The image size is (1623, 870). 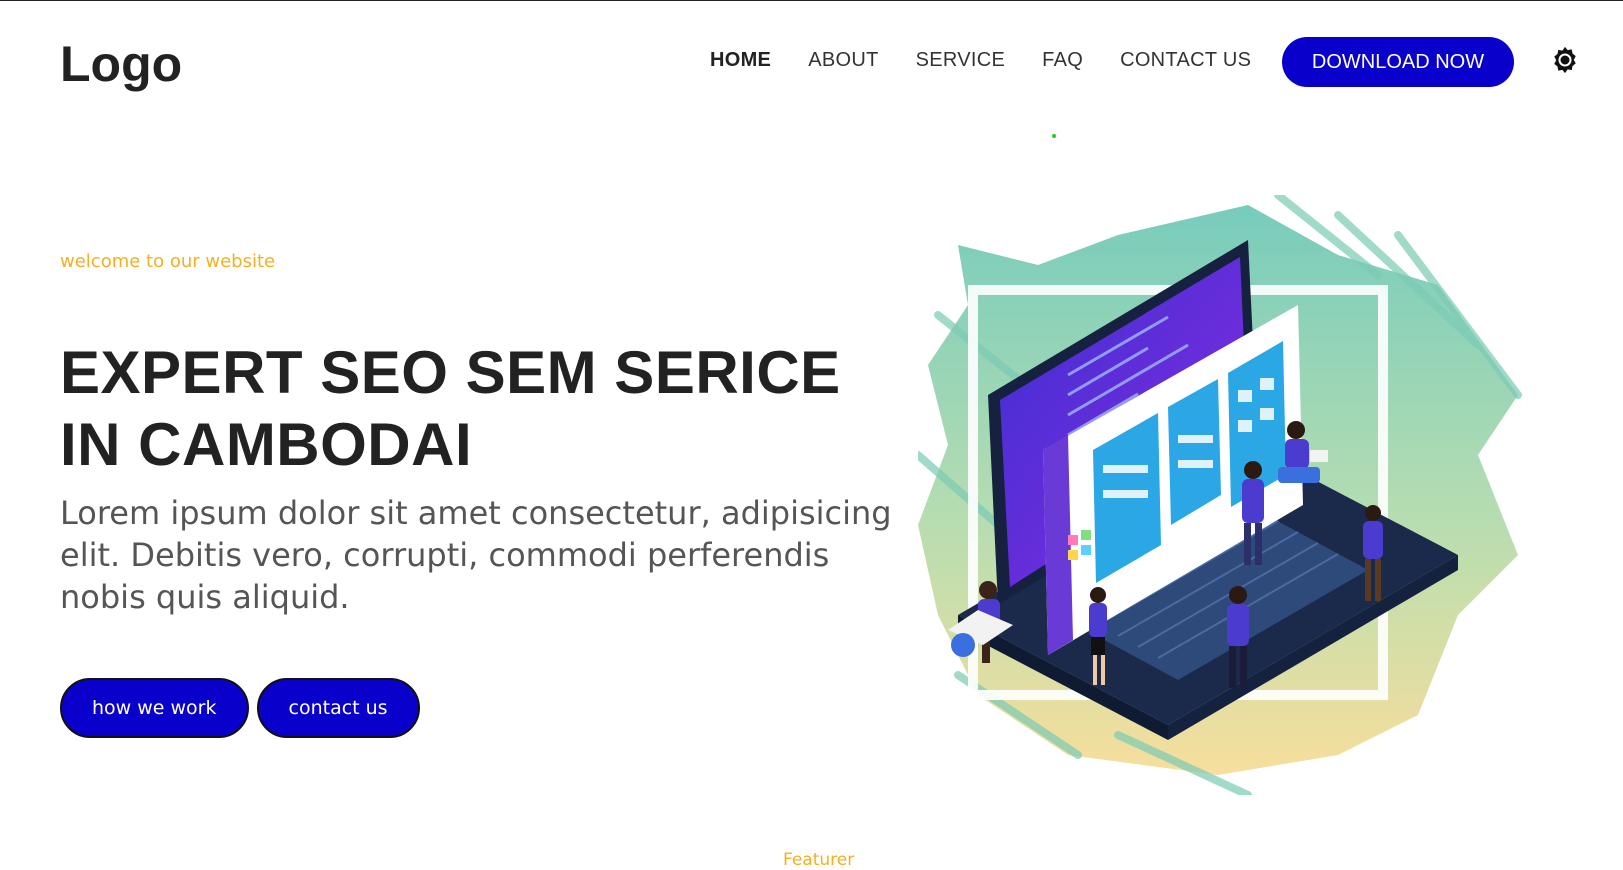 What do you see at coordinates (1185, 60) in the screenshot?
I see `nav-item-contact-us: CONTACT US` at bounding box center [1185, 60].